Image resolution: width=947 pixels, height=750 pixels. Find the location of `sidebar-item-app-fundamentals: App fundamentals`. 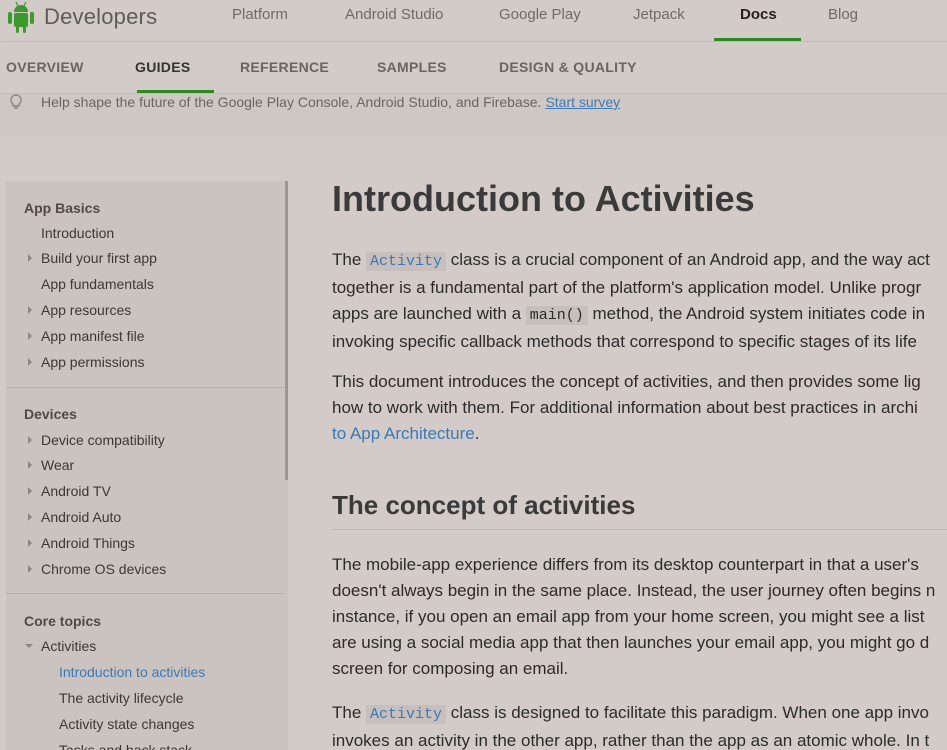

sidebar-item-app-fundamentals: App fundamentals is located at coordinates (97, 284).